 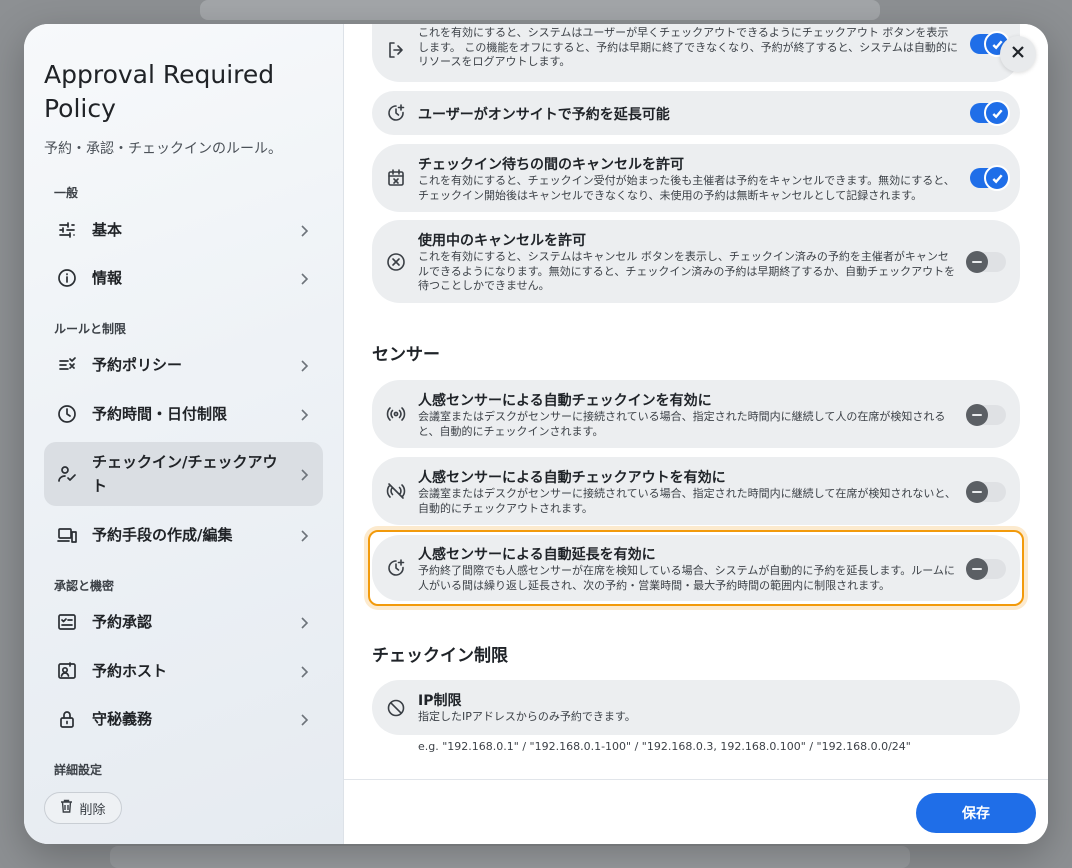 What do you see at coordinates (544, 115) in the screenshot?
I see `setting-title: ユーザーがオンサイトで予約を延長可能` at bounding box center [544, 115].